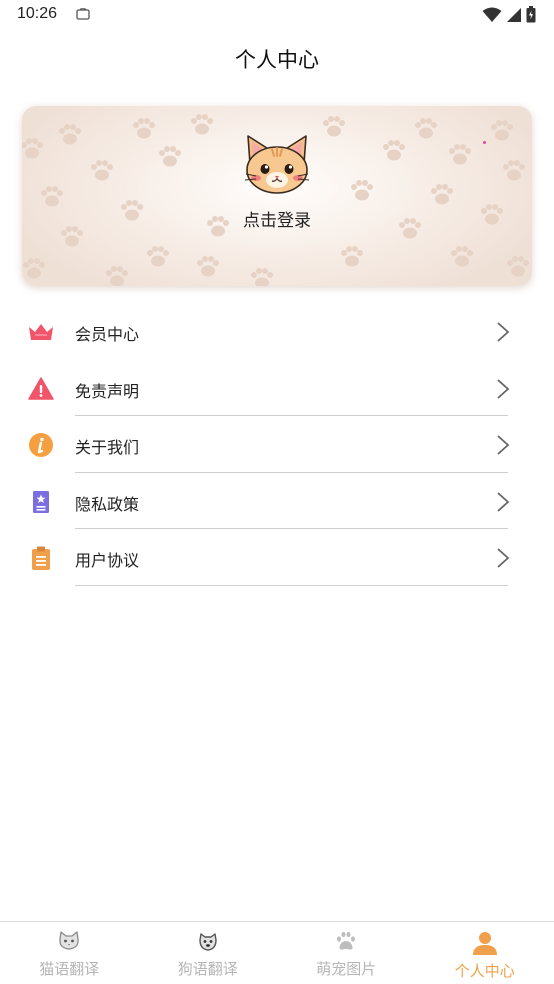  What do you see at coordinates (277, 501) in the screenshot?
I see `menu-item-privacy-policy: 隐私政策` at bounding box center [277, 501].